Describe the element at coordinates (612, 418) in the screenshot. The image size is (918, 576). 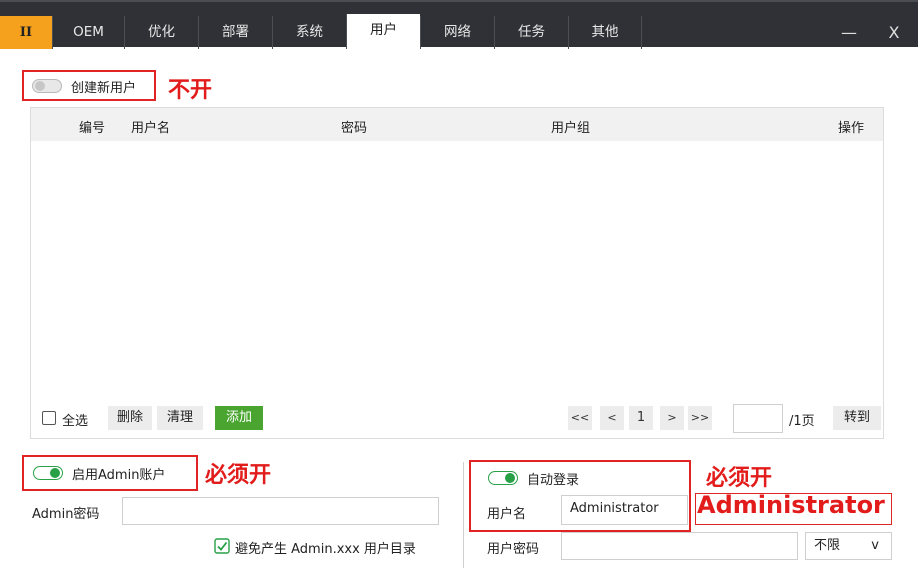
I see `prev-page-button: <` at that location.